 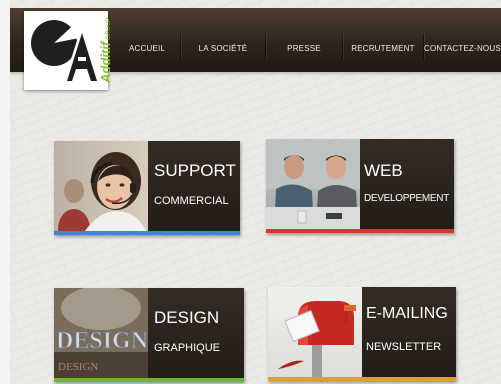 I want to click on tile-subtitle: COMMERCIAL, so click(x=191, y=201).